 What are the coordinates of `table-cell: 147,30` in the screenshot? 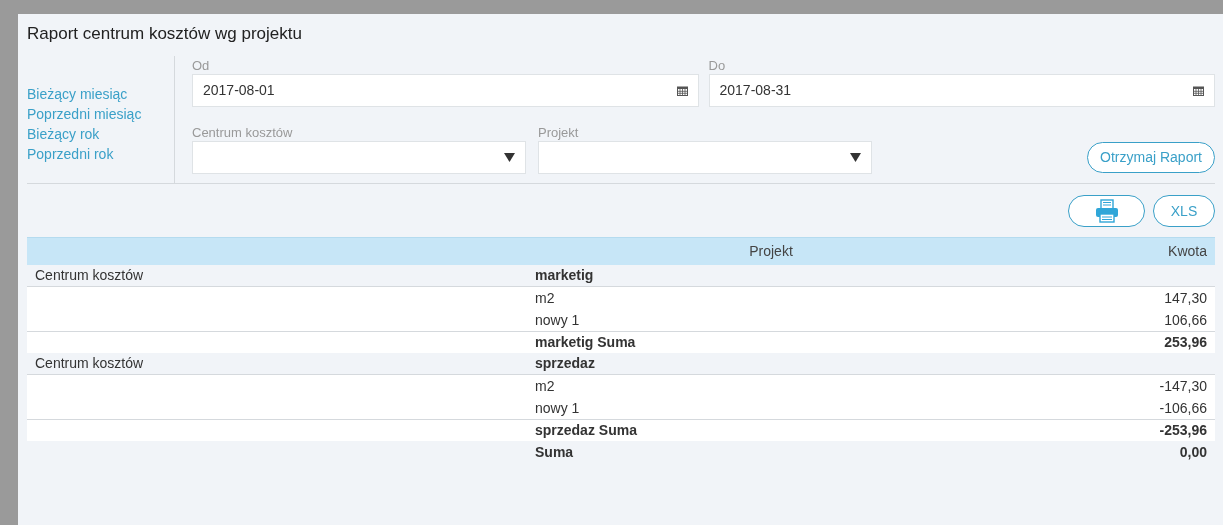 It's located at (1185, 297).